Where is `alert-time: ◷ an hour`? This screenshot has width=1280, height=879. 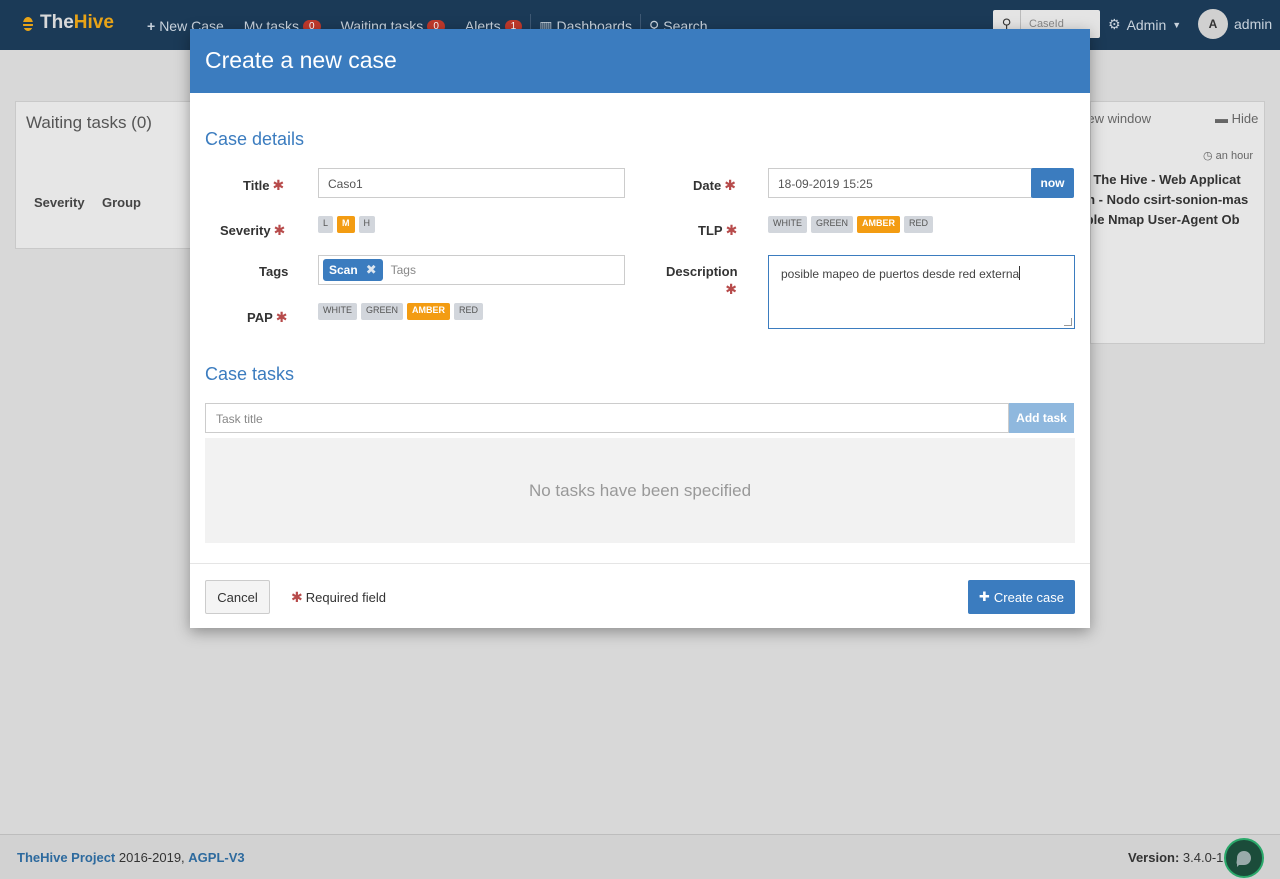 alert-time: ◷ an hour is located at coordinates (1228, 155).